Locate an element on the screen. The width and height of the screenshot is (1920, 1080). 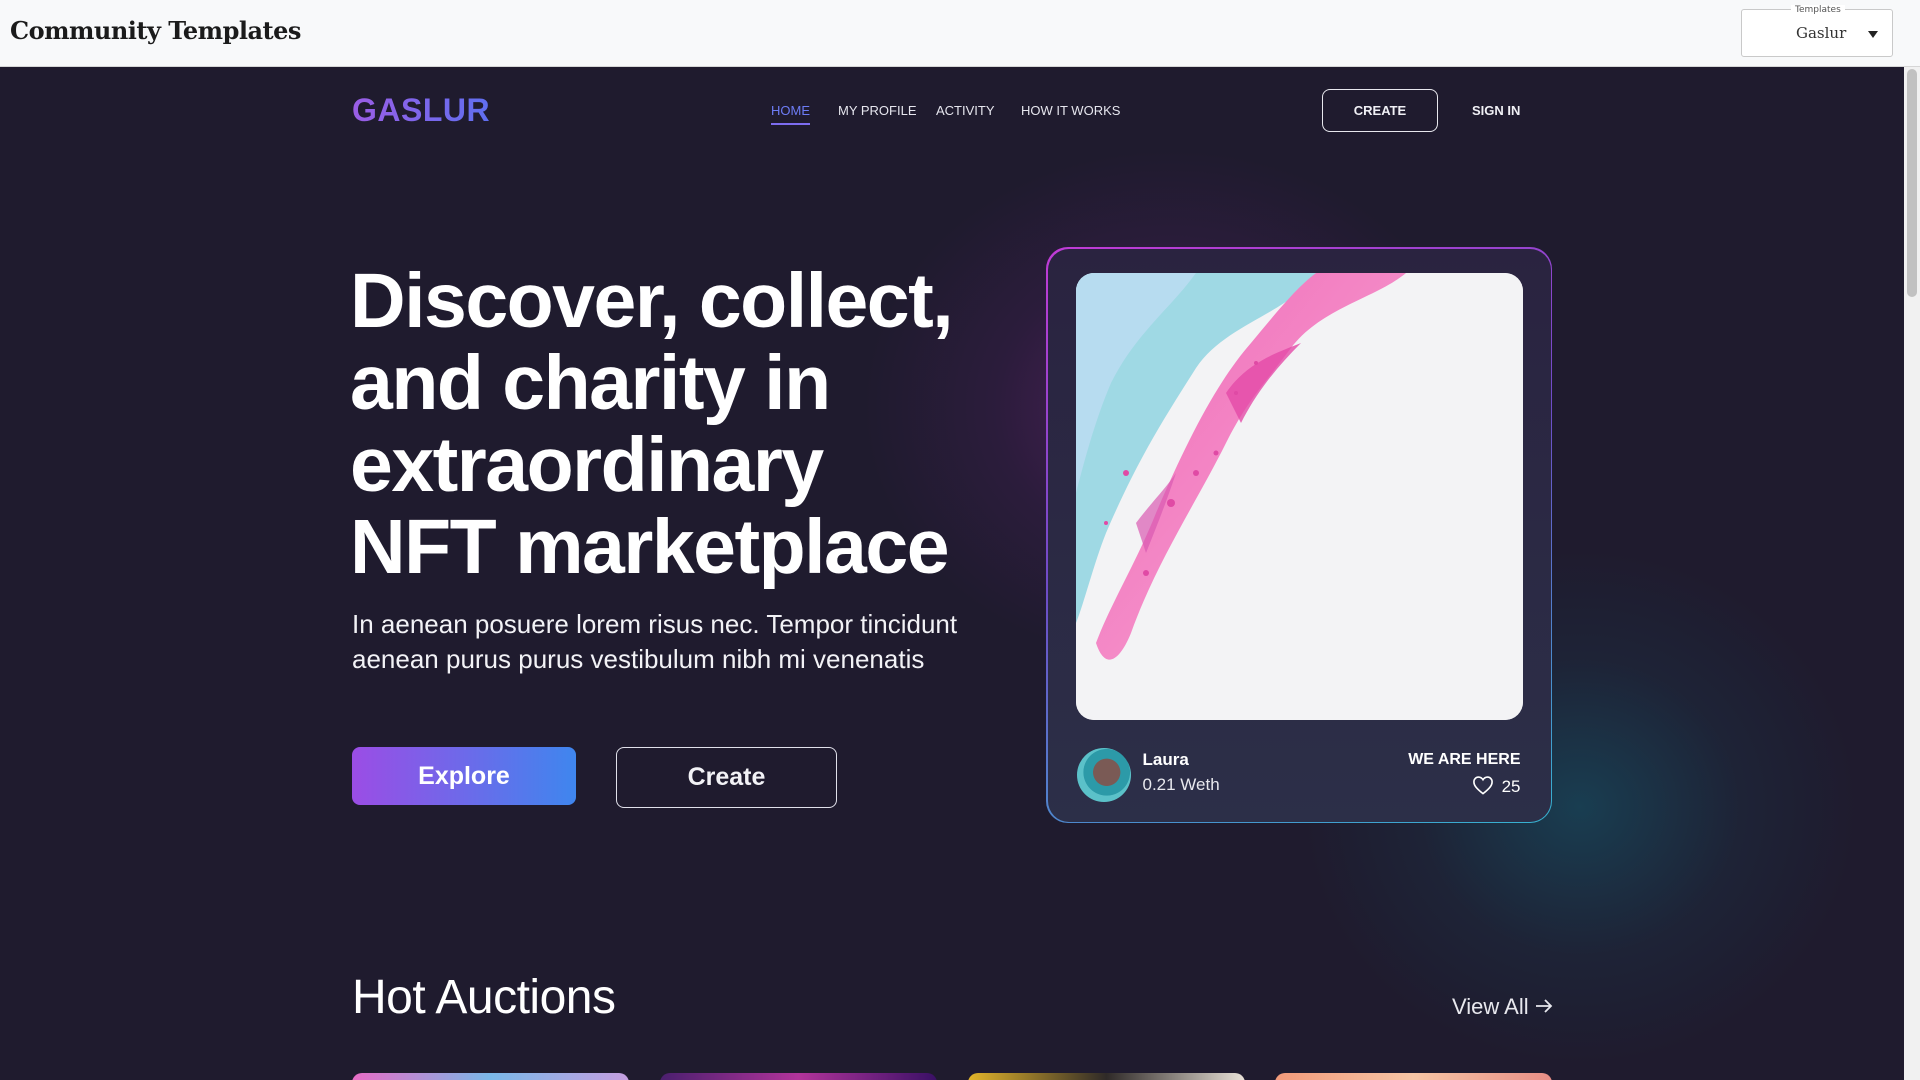
likes-count: 25 is located at coordinates (1511, 786).